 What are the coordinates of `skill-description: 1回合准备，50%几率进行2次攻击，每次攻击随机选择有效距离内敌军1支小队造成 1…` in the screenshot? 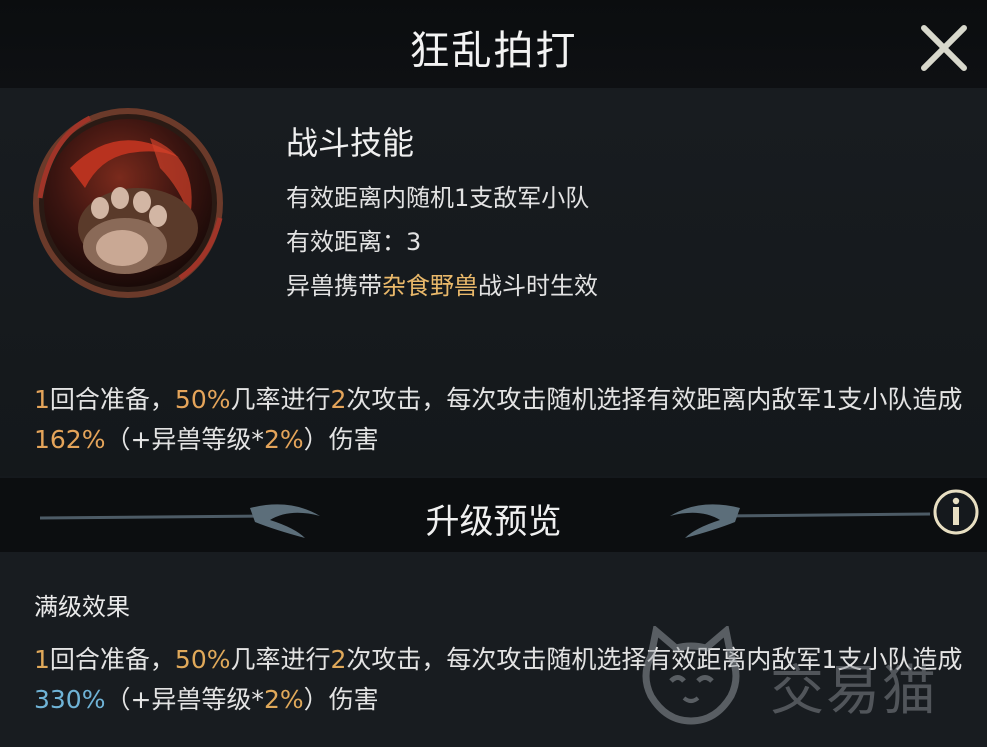 It's located at (499, 420).